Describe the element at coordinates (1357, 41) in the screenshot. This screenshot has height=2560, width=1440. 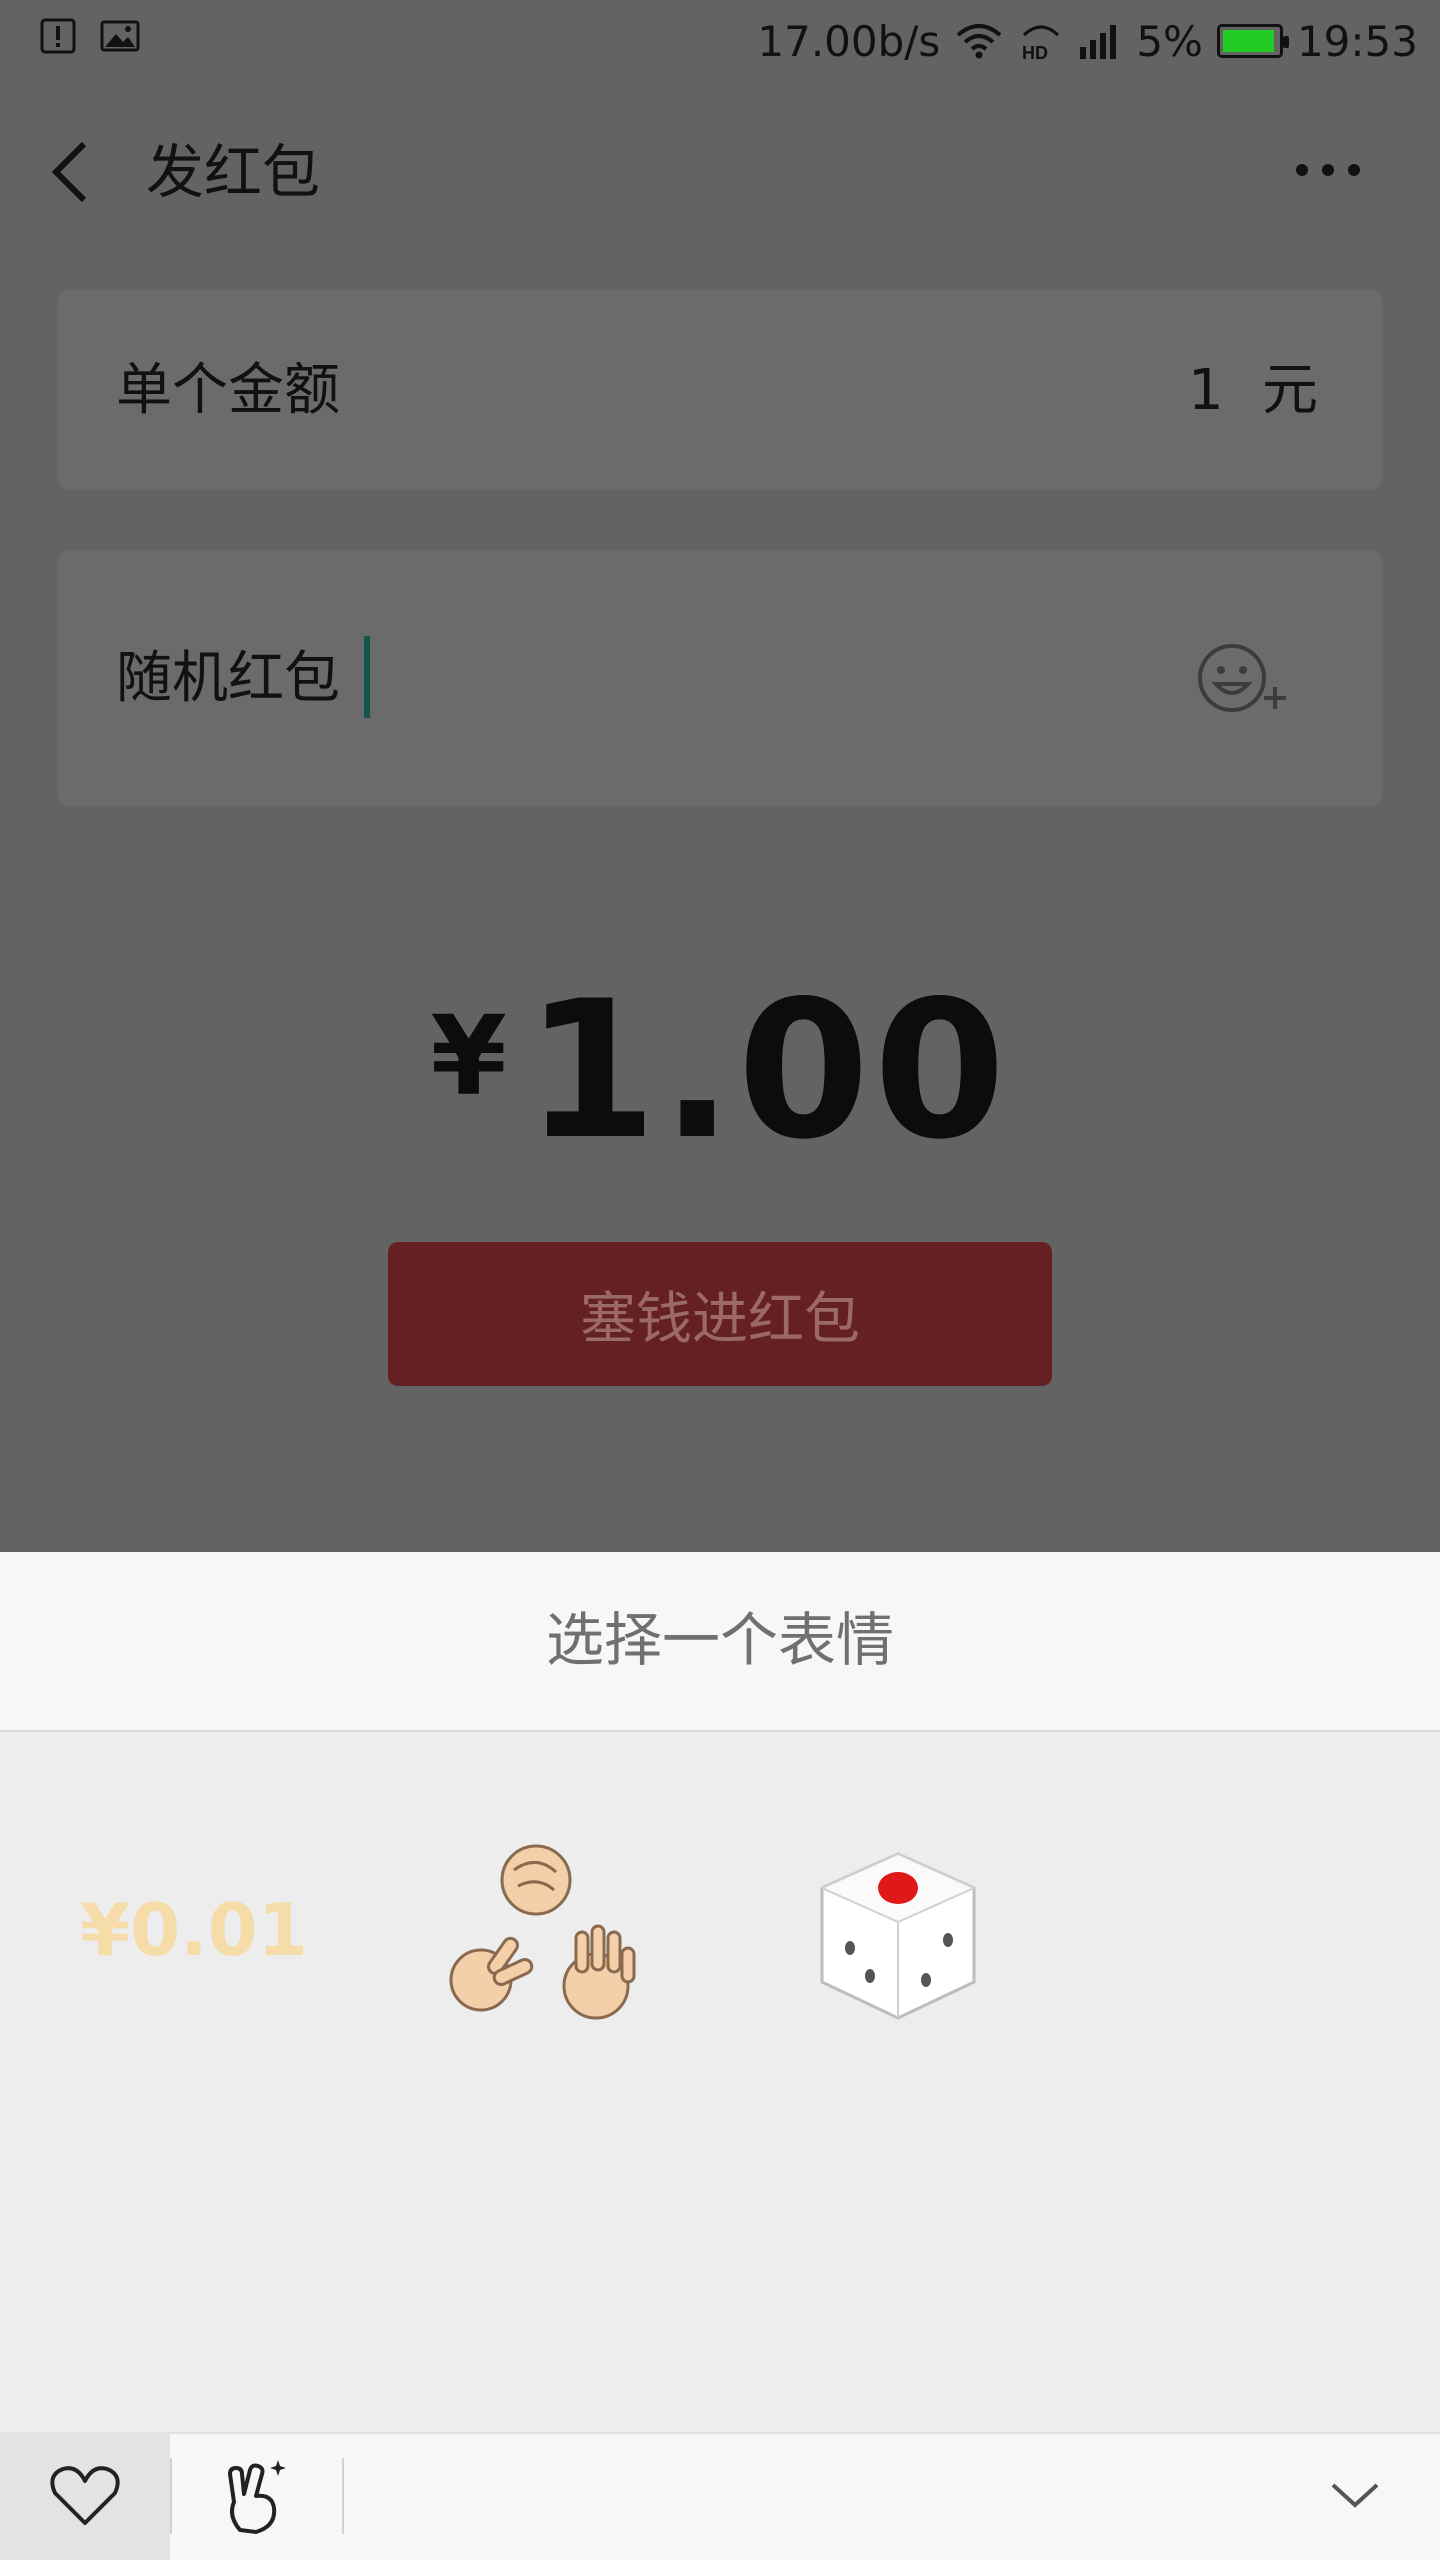
I see `clock: 19:53` at that location.